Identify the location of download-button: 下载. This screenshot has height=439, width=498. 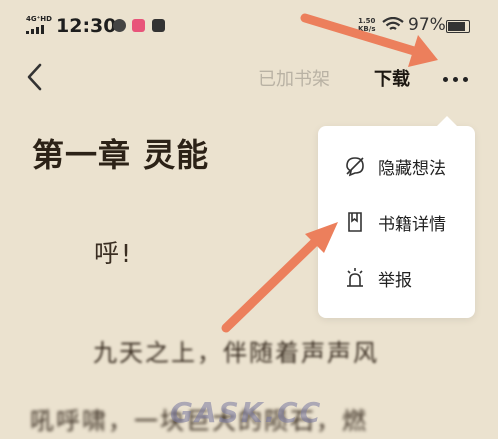
(392, 78).